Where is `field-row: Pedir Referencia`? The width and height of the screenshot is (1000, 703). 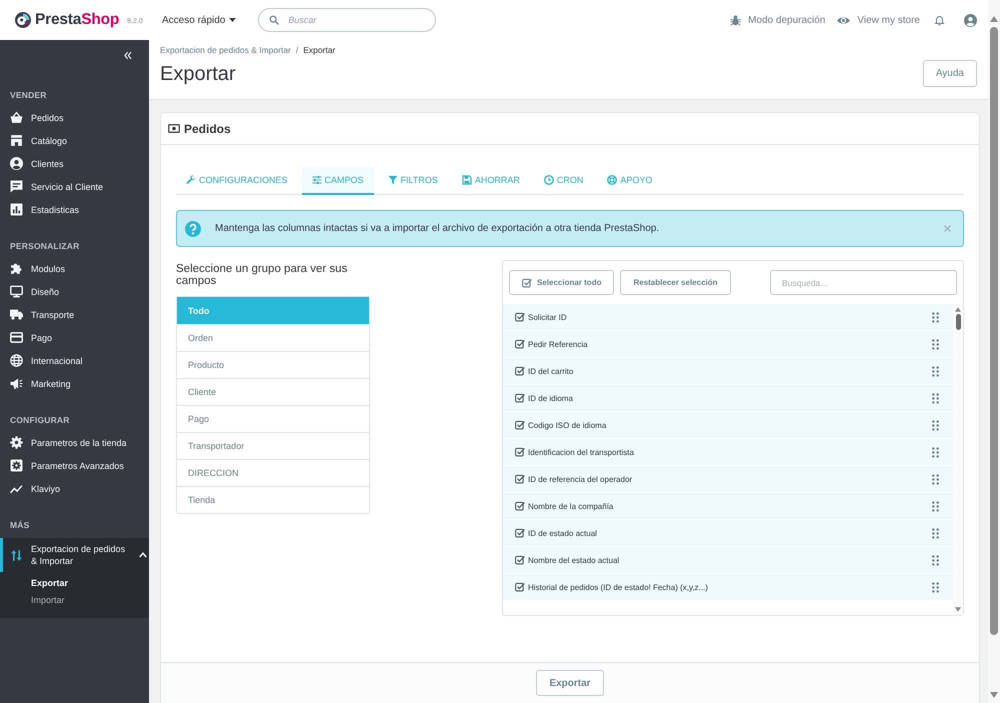
field-row: Pedir Referencia is located at coordinates (728, 344).